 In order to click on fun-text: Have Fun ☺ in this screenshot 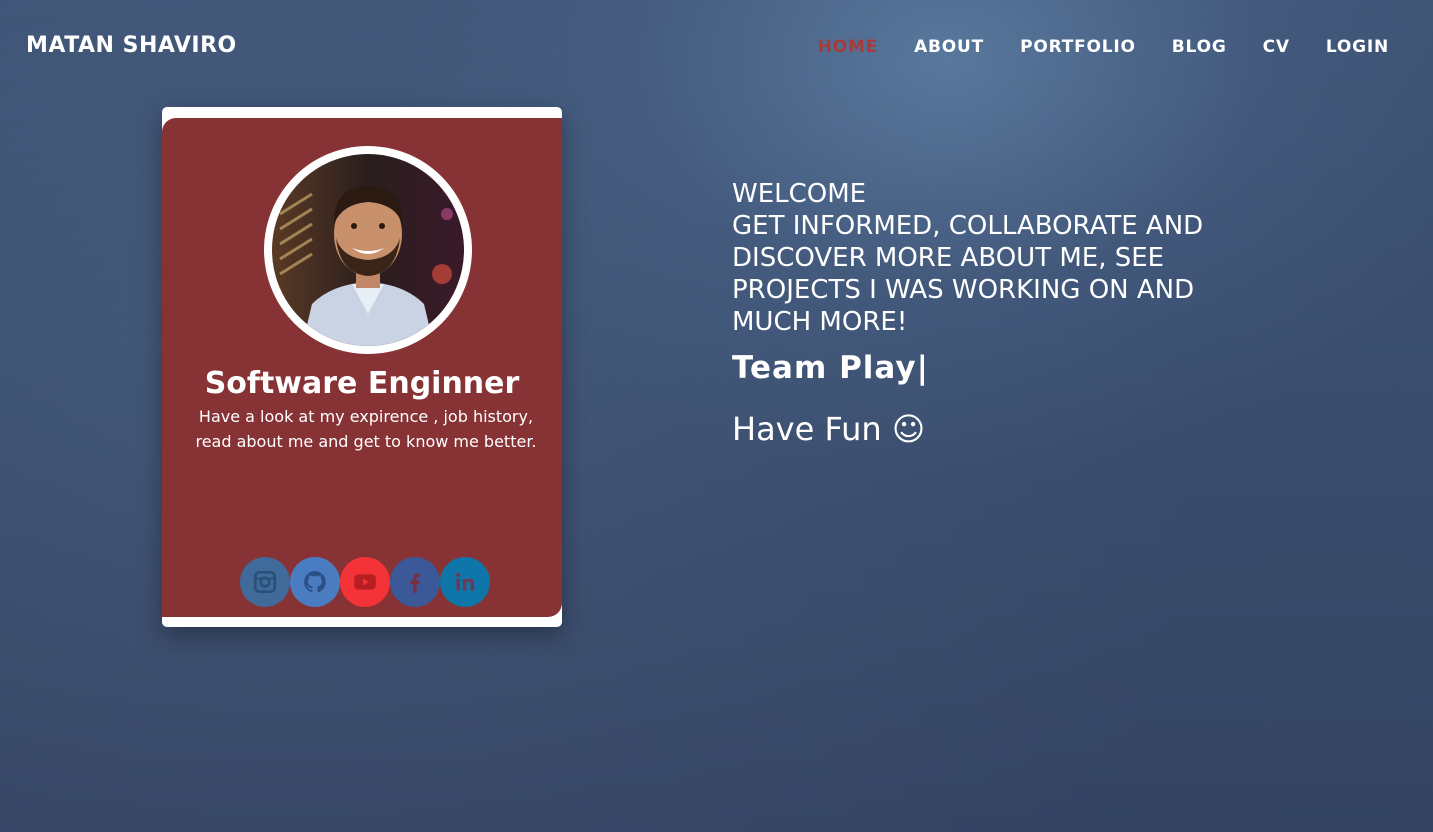, I will do `click(829, 429)`.